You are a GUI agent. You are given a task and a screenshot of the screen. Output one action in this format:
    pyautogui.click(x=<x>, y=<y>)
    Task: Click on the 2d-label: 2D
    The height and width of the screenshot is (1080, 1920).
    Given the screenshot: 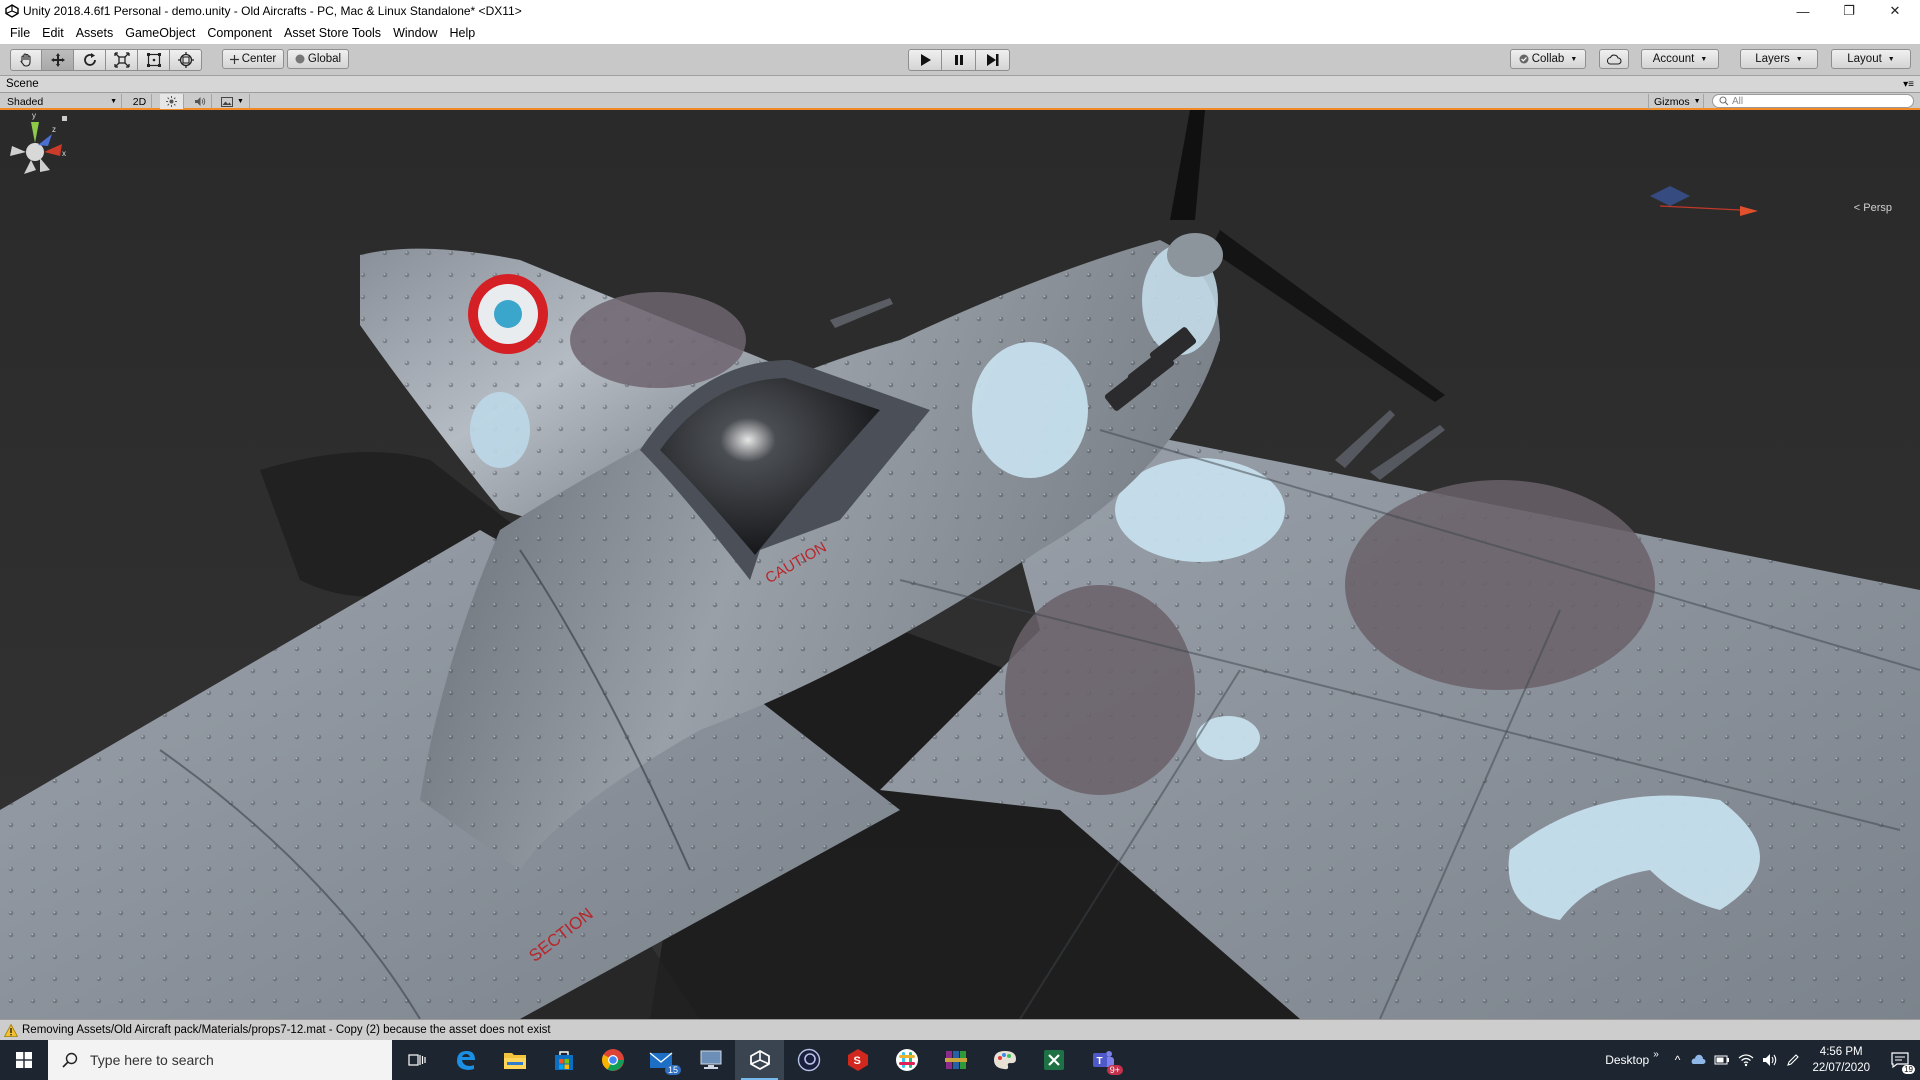 What is the action you would take?
    pyautogui.click(x=139, y=101)
    